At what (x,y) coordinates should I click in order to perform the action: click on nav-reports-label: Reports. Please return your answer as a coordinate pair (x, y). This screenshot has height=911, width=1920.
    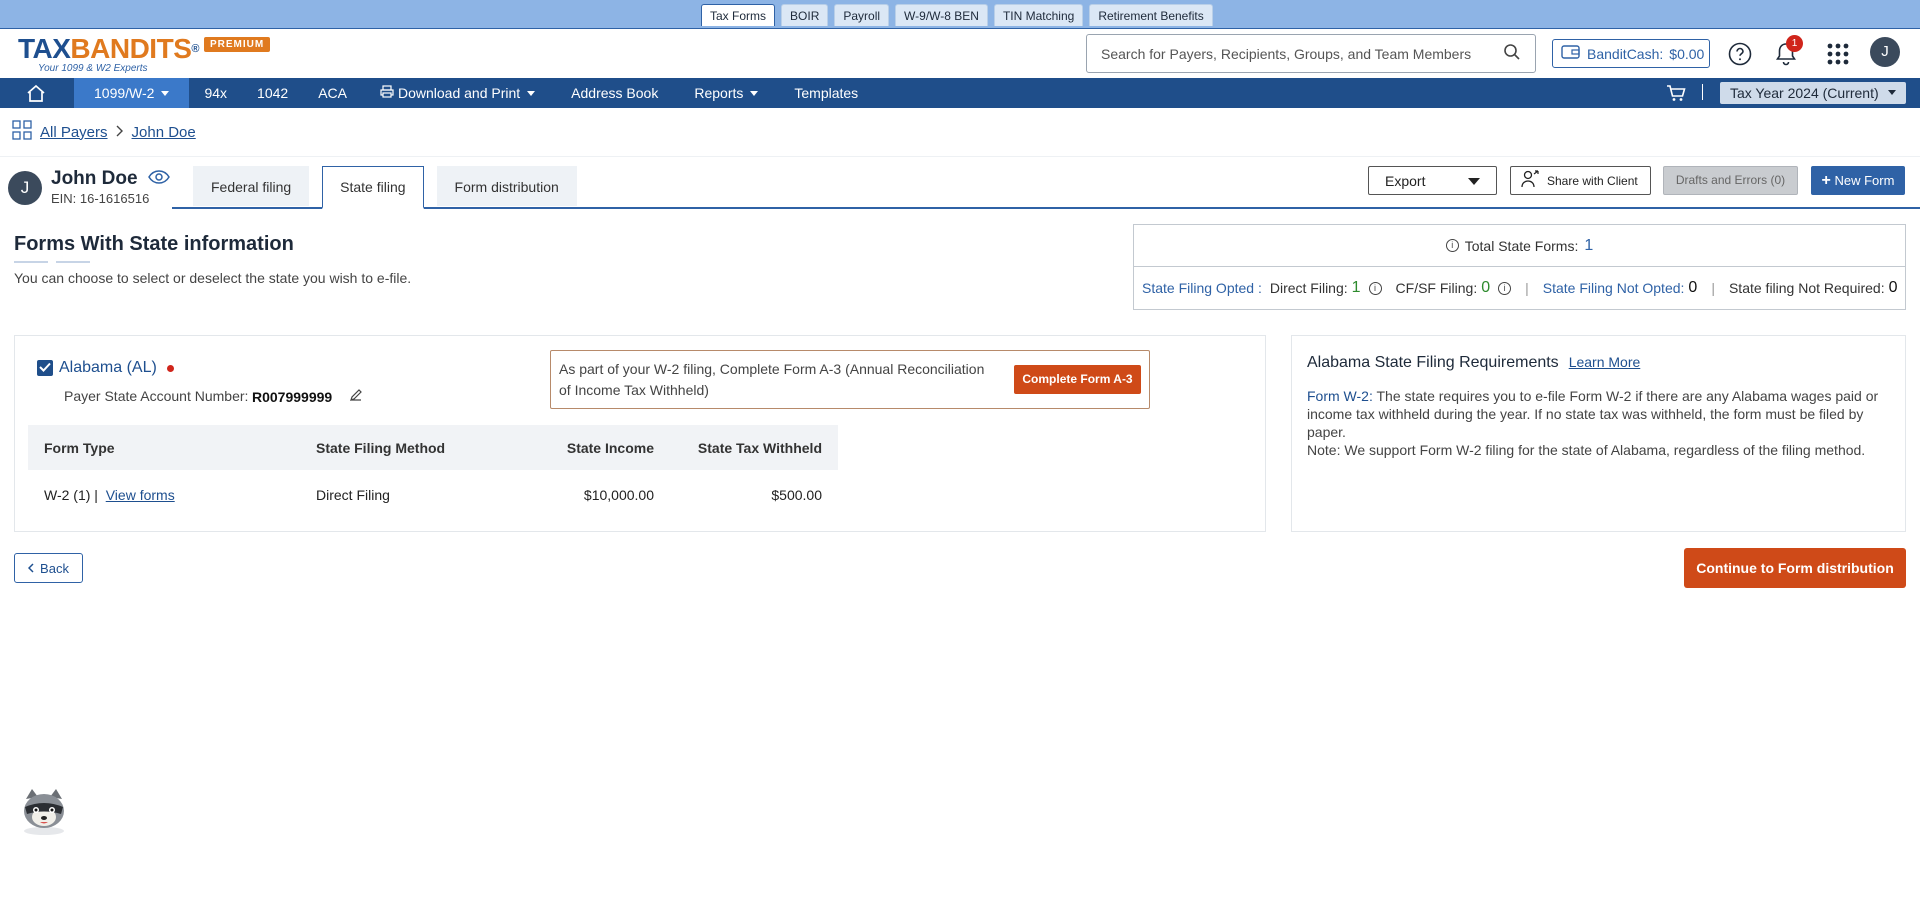
    Looking at the image, I should click on (719, 93).